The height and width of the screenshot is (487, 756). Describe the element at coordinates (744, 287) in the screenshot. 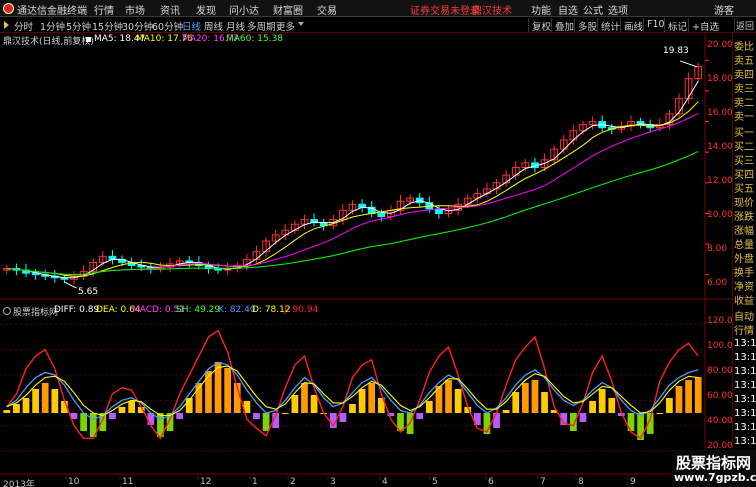

I see `stat-label: 净资` at that location.